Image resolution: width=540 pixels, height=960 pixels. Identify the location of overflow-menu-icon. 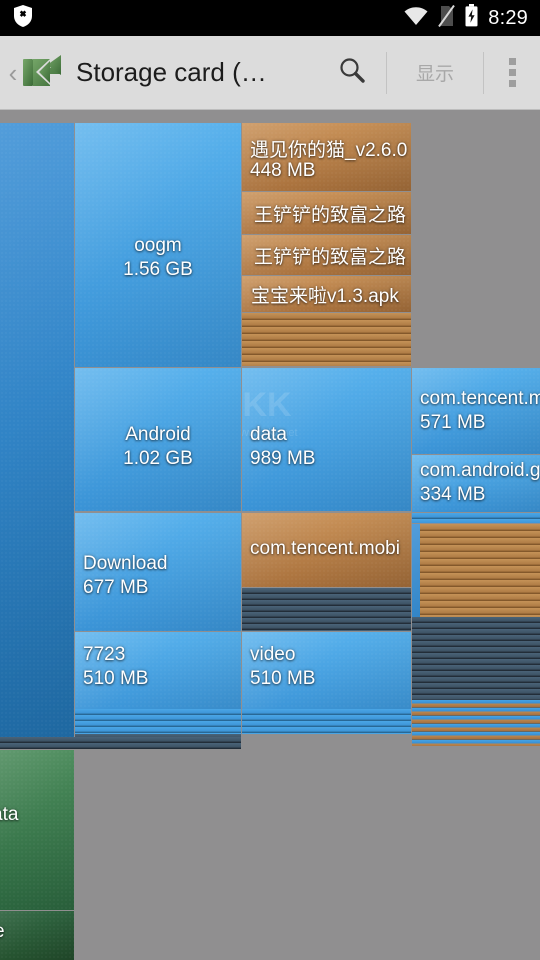
(512, 72).